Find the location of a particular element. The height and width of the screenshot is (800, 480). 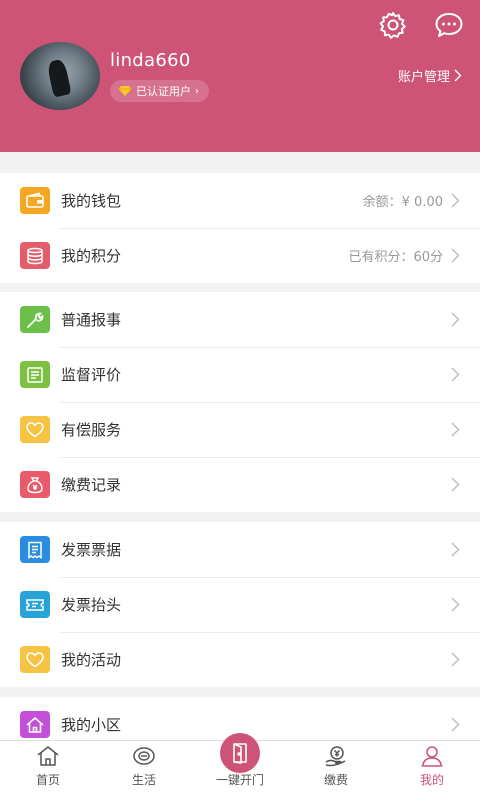

money-bag-icon is located at coordinates (35, 484).